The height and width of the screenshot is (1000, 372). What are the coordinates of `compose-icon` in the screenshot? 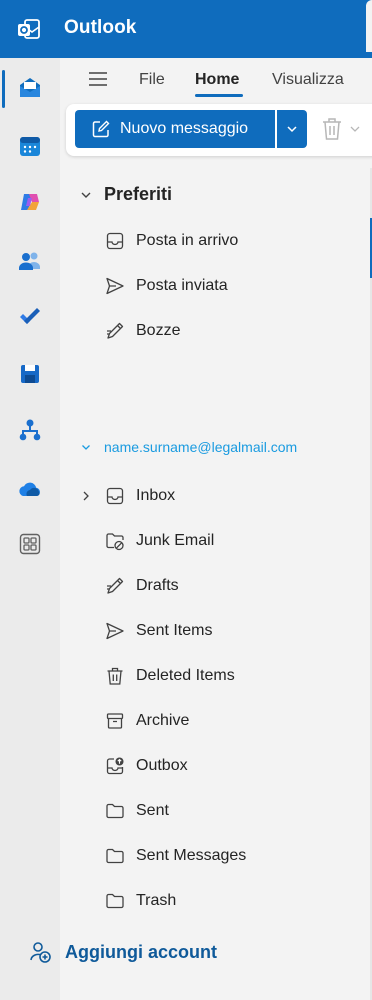 It's located at (101, 129).